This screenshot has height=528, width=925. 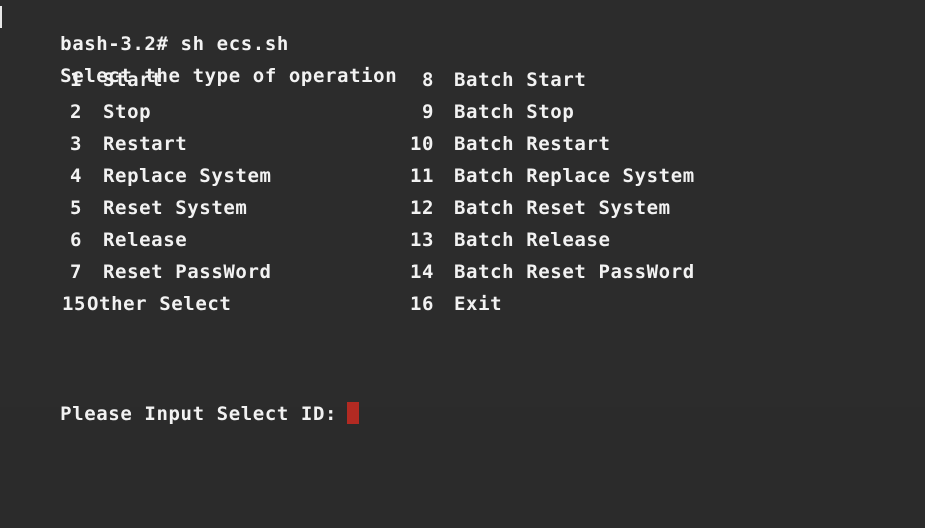 I want to click on option-label: Batch Release, so click(x=532, y=240).